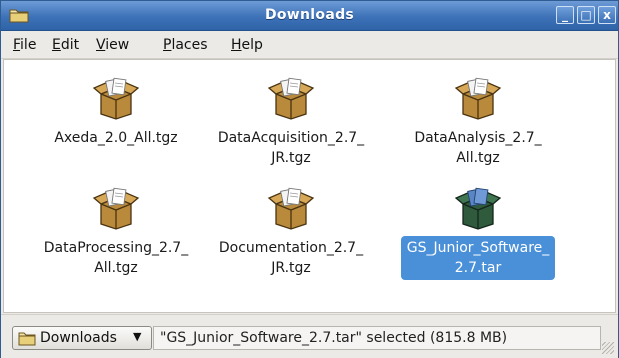  I want to click on file-label-line-1: DataAnalysis_2.7_, so click(478, 138).